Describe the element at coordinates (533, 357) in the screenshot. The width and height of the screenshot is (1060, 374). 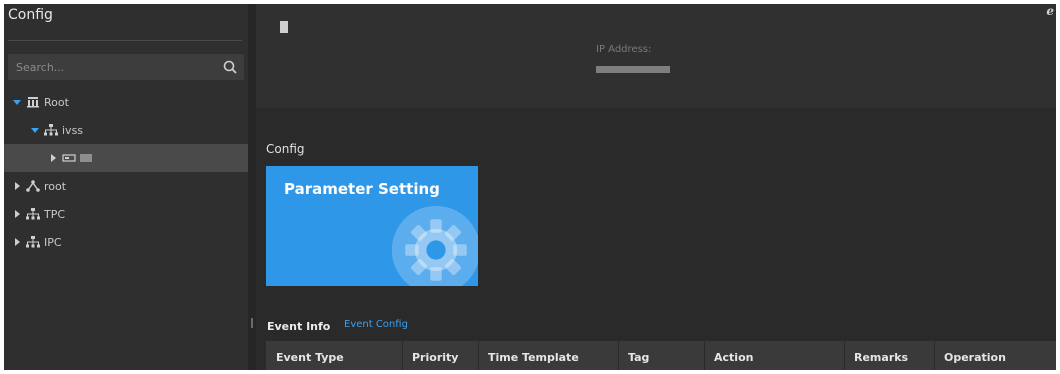
I see `column-header-time-template: Time Template` at that location.